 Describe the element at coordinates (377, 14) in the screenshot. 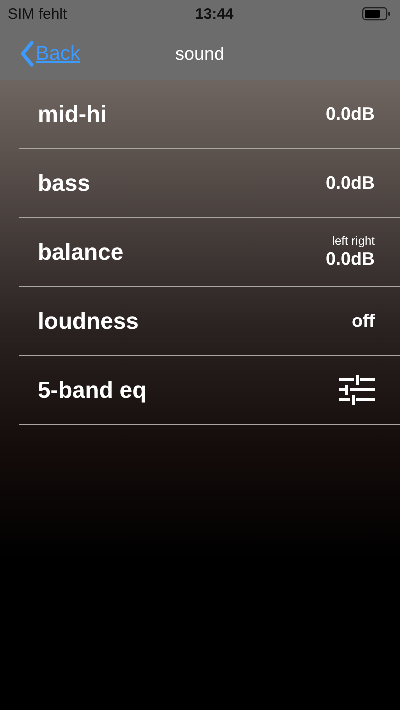

I see `battery-icon` at that location.